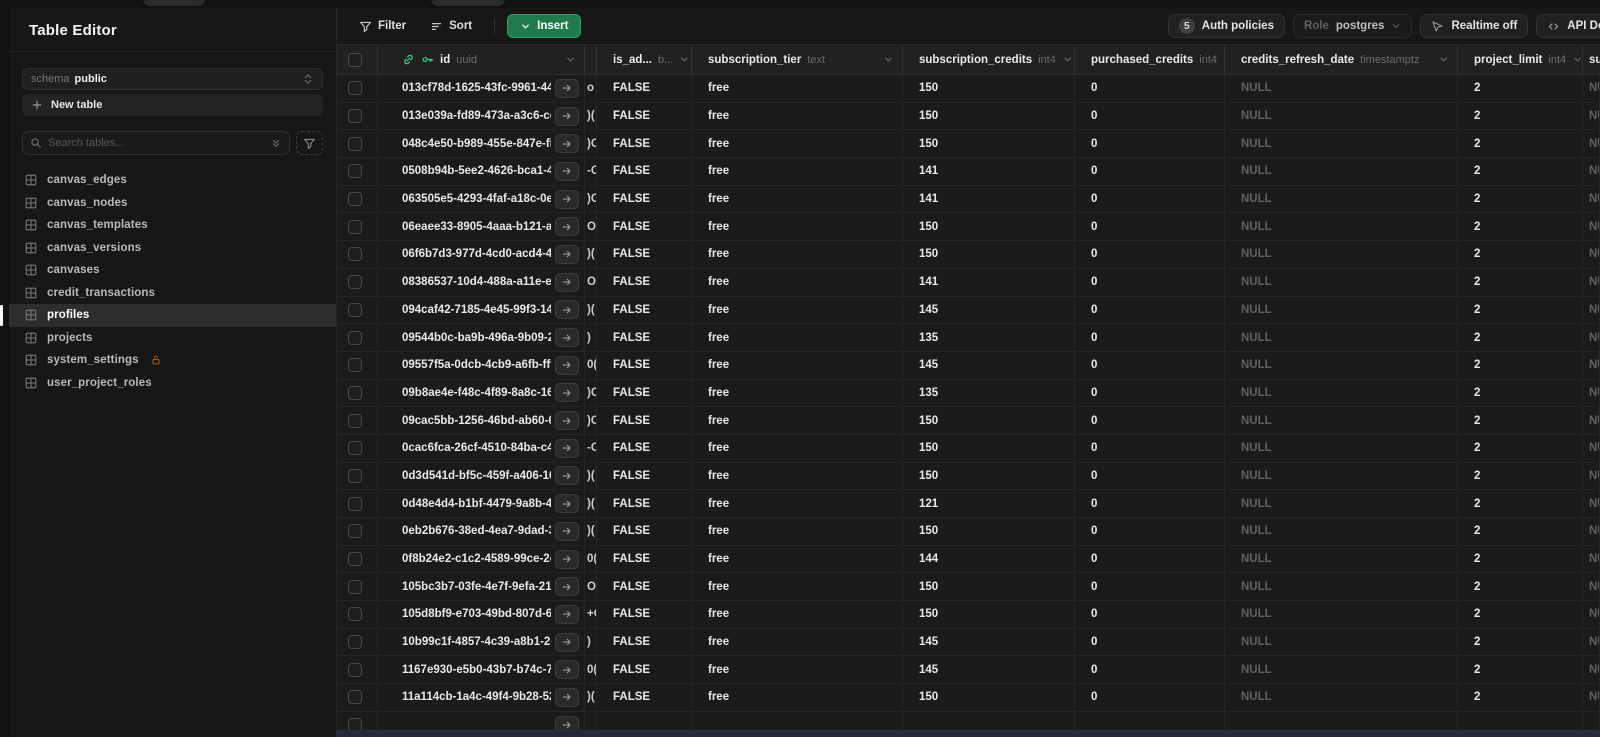  I want to click on column-header-purchased-credits: purchased_credits int4, so click(1150, 59).